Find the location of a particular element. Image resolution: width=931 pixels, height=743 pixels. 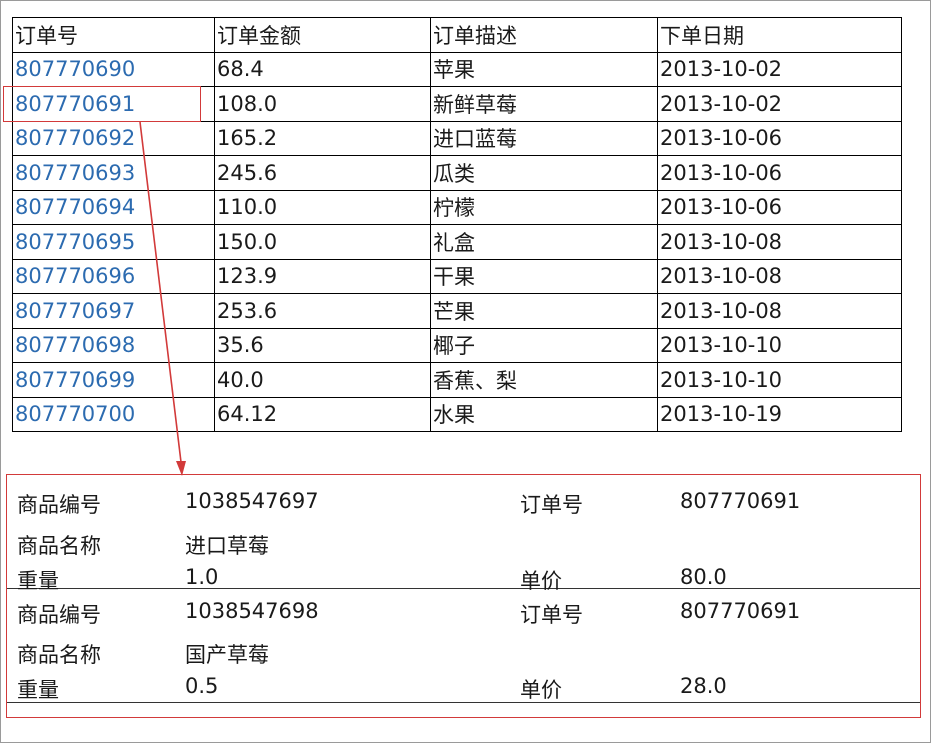

product-id-value: 1038547697 is located at coordinates (252, 501).